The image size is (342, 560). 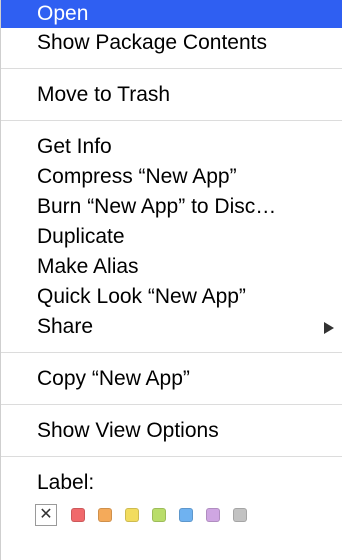 I want to click on menu-item-share: Share, so click(x=171, y=327).